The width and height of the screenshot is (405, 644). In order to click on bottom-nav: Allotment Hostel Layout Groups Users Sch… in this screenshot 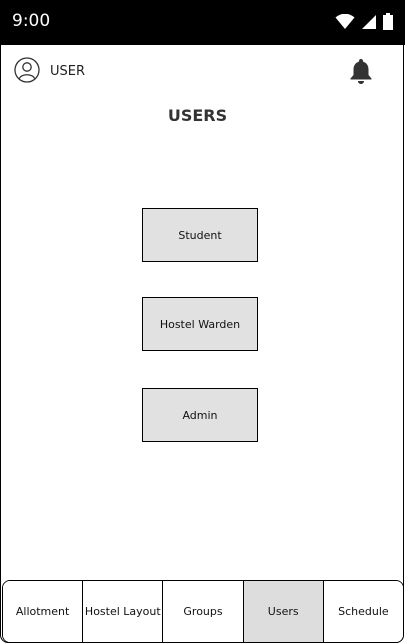, I will do `click(203, 611)`.